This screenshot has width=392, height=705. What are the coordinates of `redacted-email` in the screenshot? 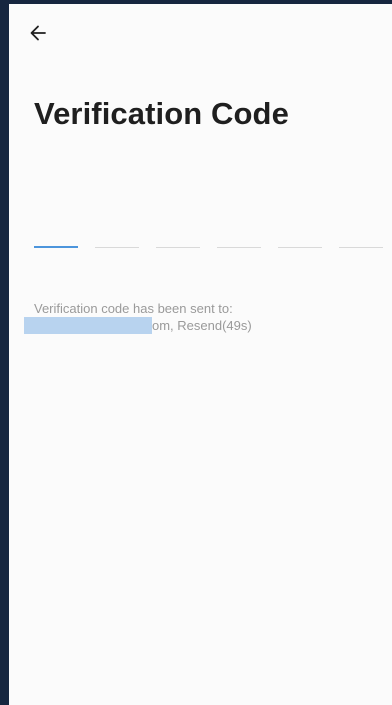 It's located at (88, 325).